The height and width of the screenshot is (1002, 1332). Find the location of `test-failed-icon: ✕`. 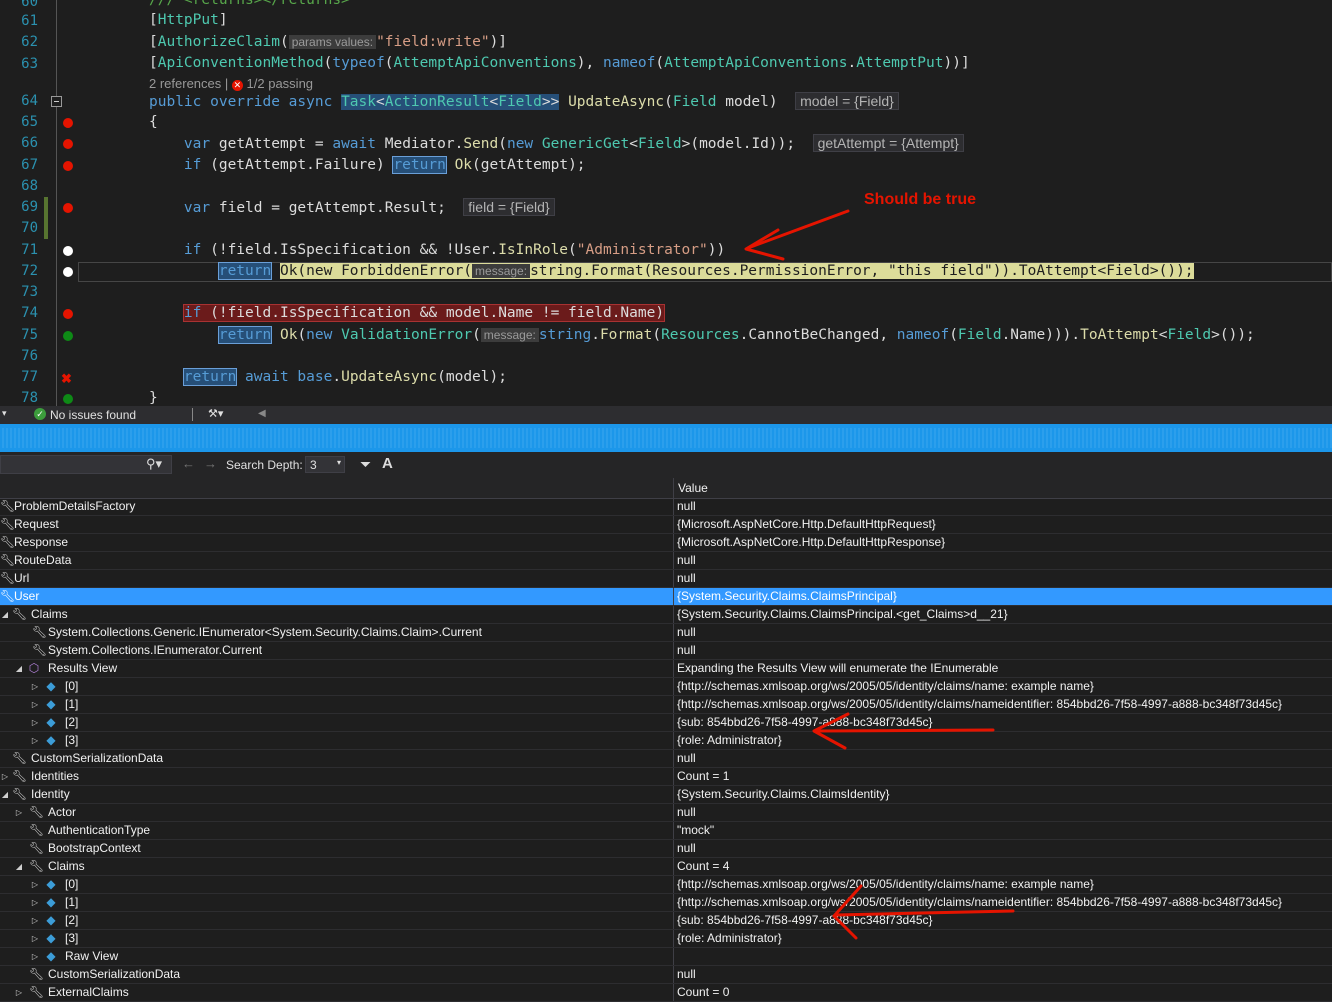

test-failed-icon: ✕ is located at coordinates (237, 85).